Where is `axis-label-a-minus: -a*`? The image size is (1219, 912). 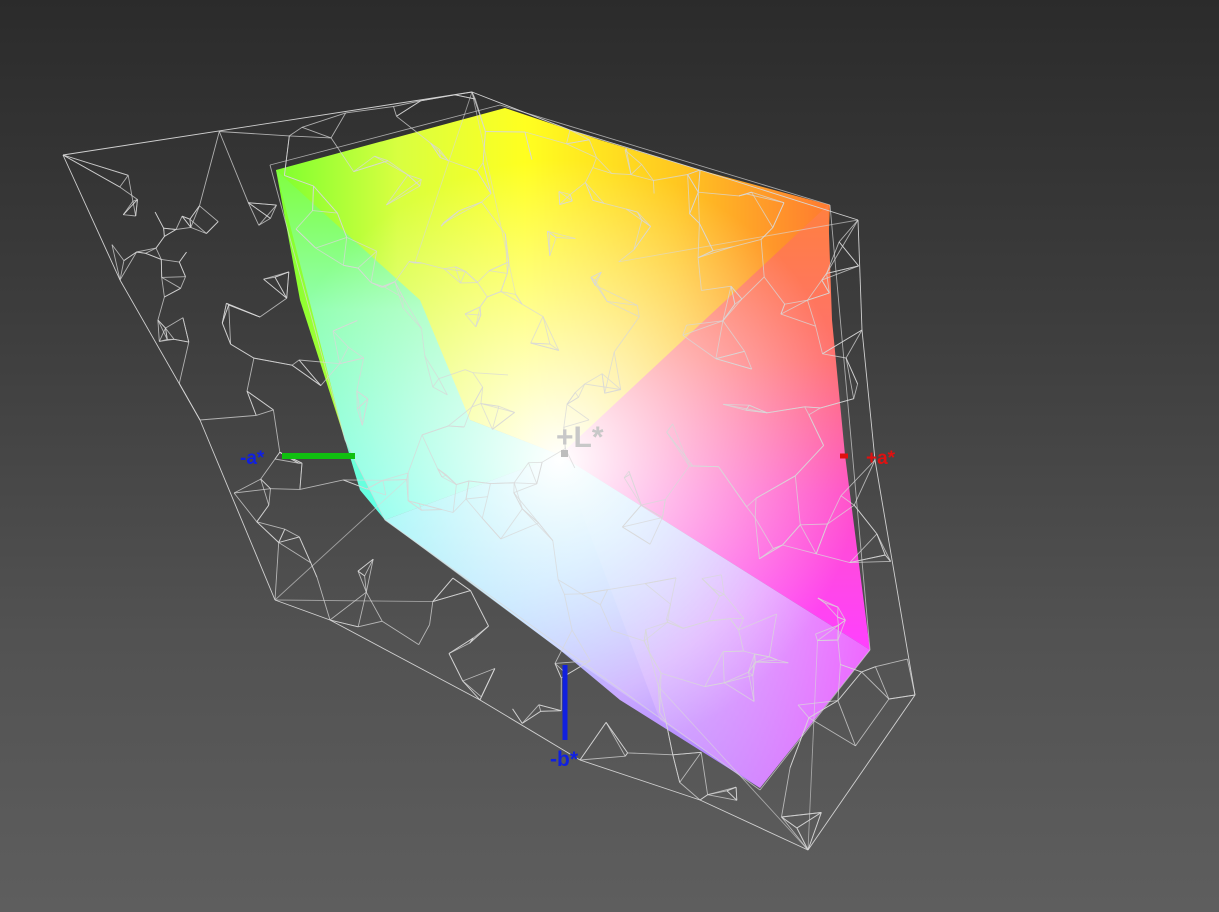 axis-label-a-minus: -a* is located at coordinates (252, 458).